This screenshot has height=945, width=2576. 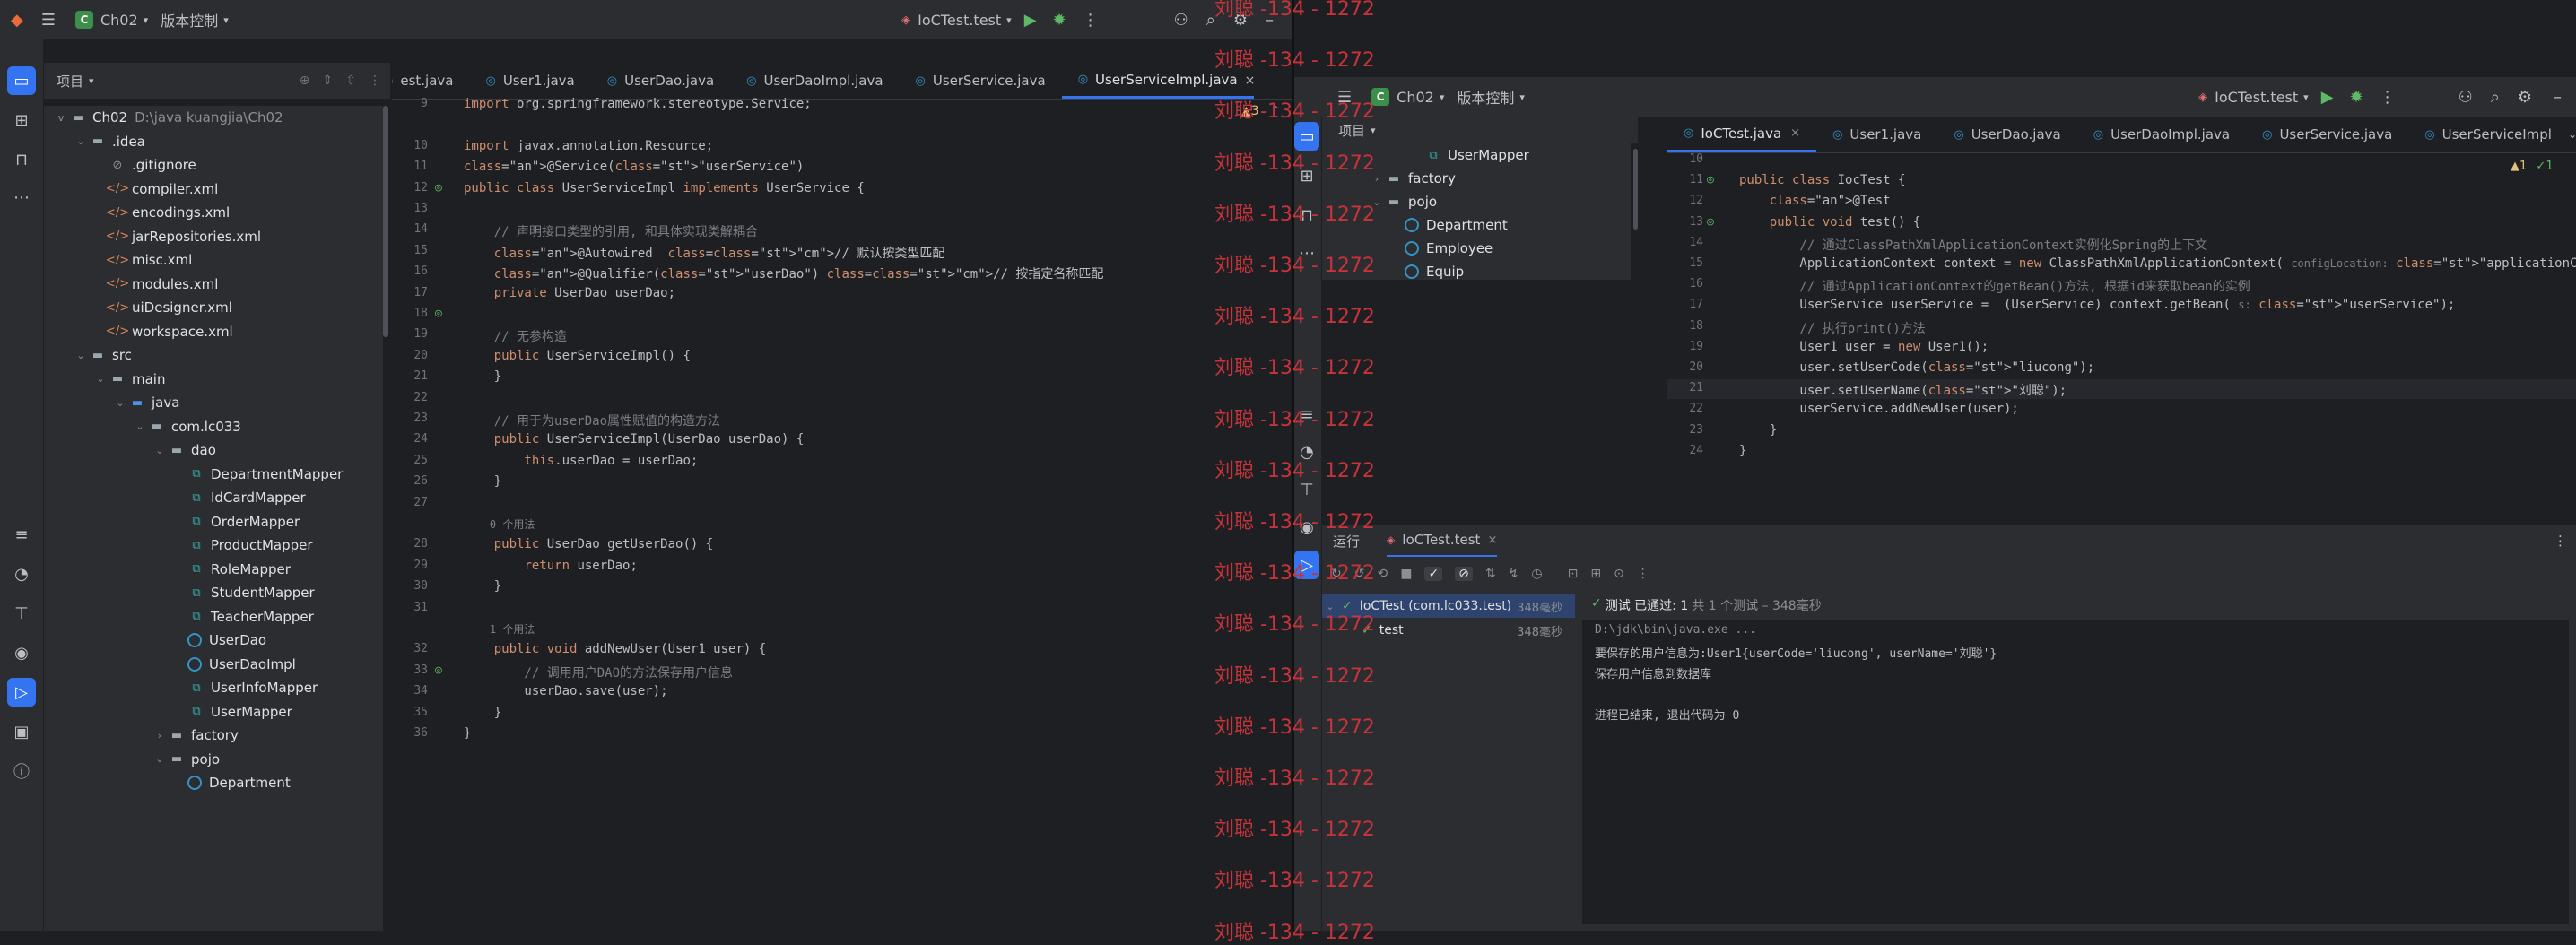 I want to click on bookmark-icon: ⊓, so click(x=21, y=159).